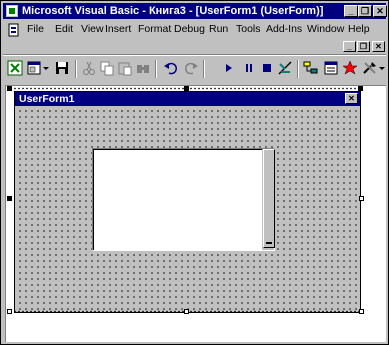 Image resolution: width=389 pixels, height=345 pixels. Describe the element at coordinates (361, 198) in the screenshot. I see `resize-handle-middle-right` at that location.